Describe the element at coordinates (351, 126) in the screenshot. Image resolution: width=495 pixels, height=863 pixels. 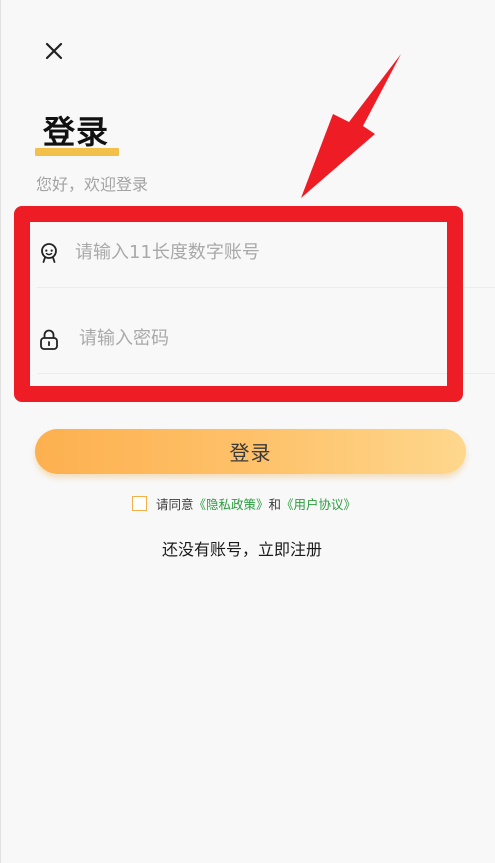
I see `annotation-arrow-icon` at that location.